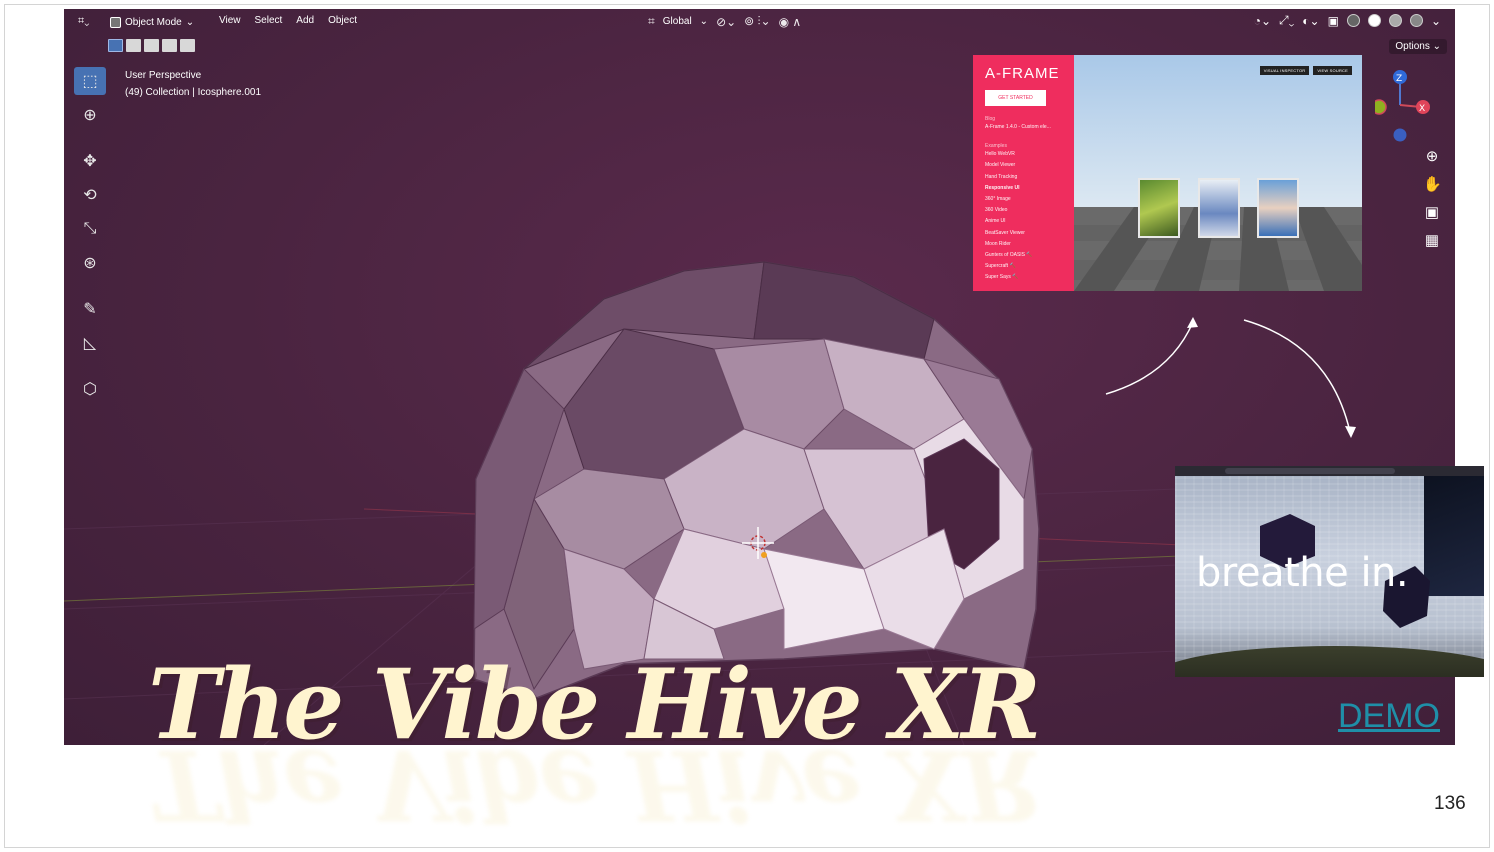 Image resolution: width=1494 pixels, height=852 pixels. I want to click on browser-bar, so click(1329, 471).